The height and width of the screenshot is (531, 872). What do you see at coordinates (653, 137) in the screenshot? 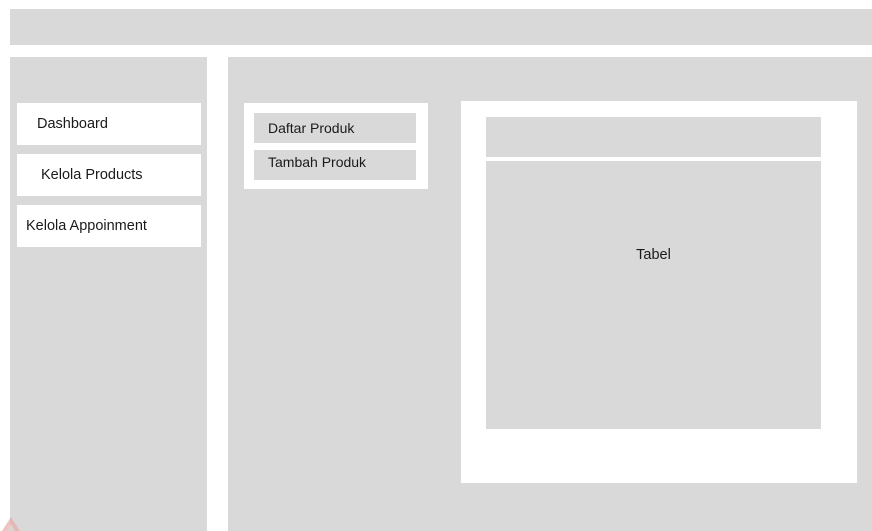
I see `table-header-placeholder` at bounding box center [653, 137].